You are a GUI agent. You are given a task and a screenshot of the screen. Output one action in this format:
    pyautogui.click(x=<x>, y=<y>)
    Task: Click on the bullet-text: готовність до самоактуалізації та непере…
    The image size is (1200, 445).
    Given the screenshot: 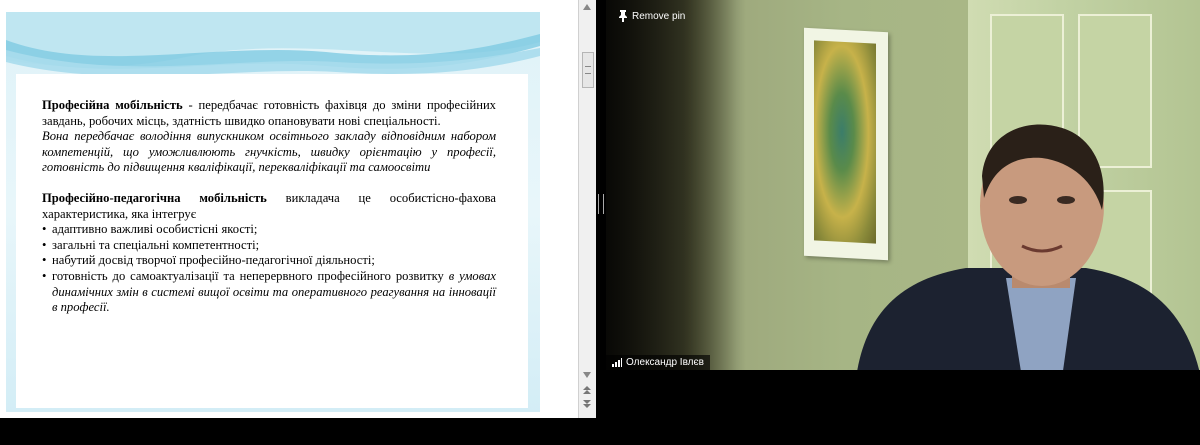 What is the action you would take?
    pyautogui.click(x=248, y=275)
    